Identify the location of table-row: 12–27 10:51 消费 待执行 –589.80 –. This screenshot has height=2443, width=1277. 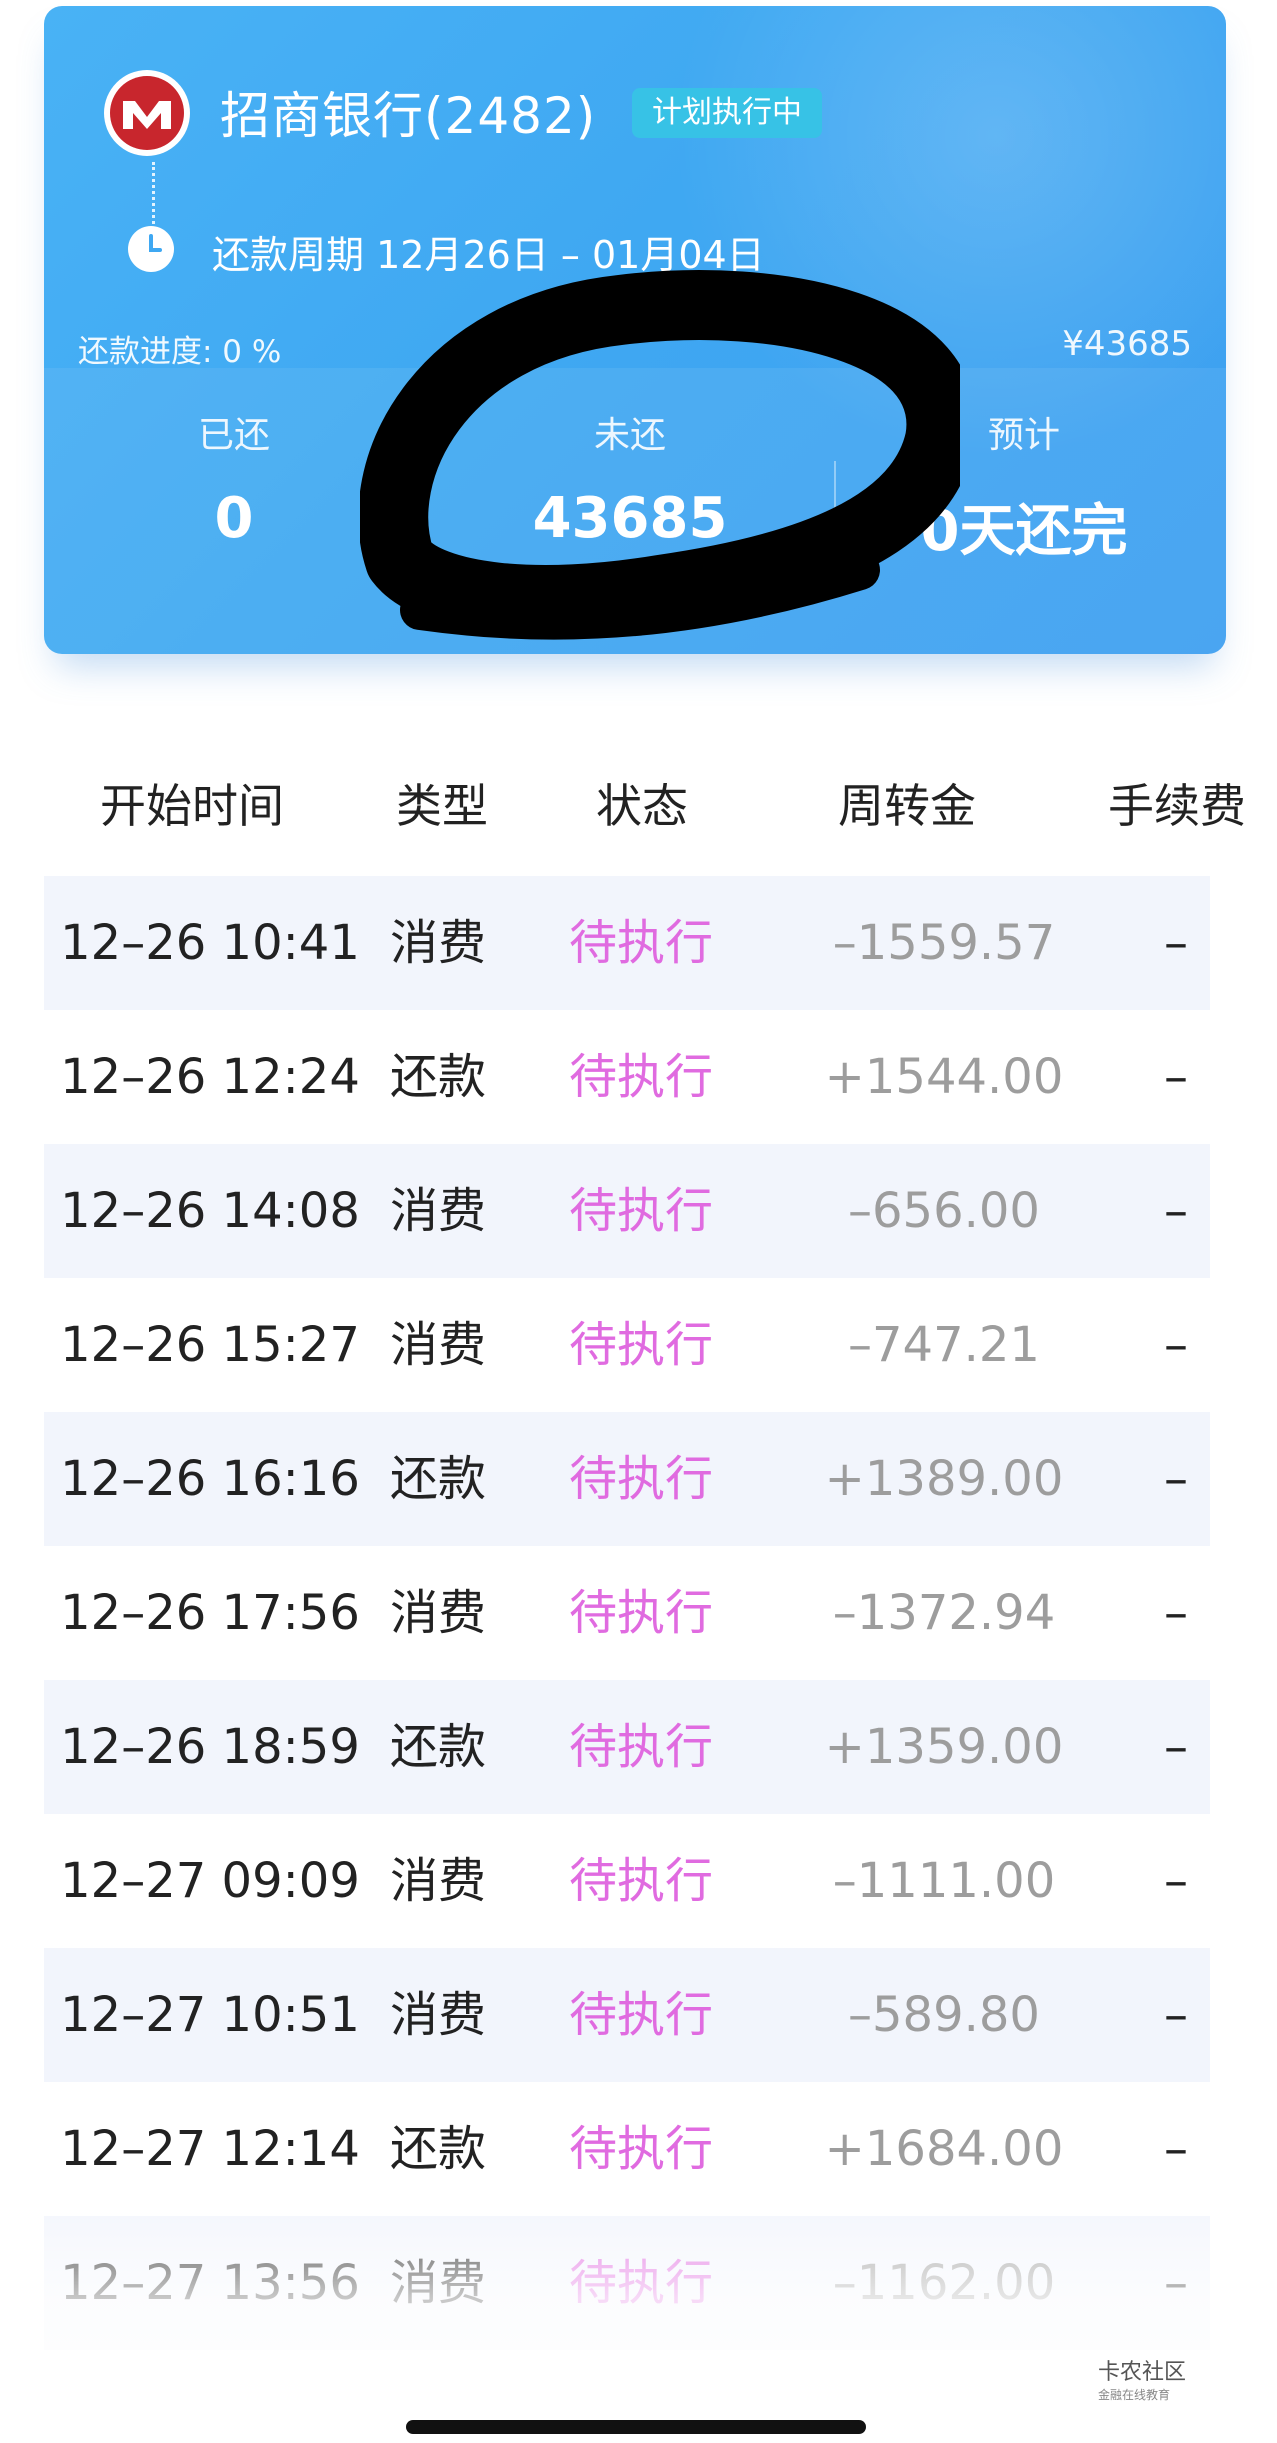
(627, 2015).